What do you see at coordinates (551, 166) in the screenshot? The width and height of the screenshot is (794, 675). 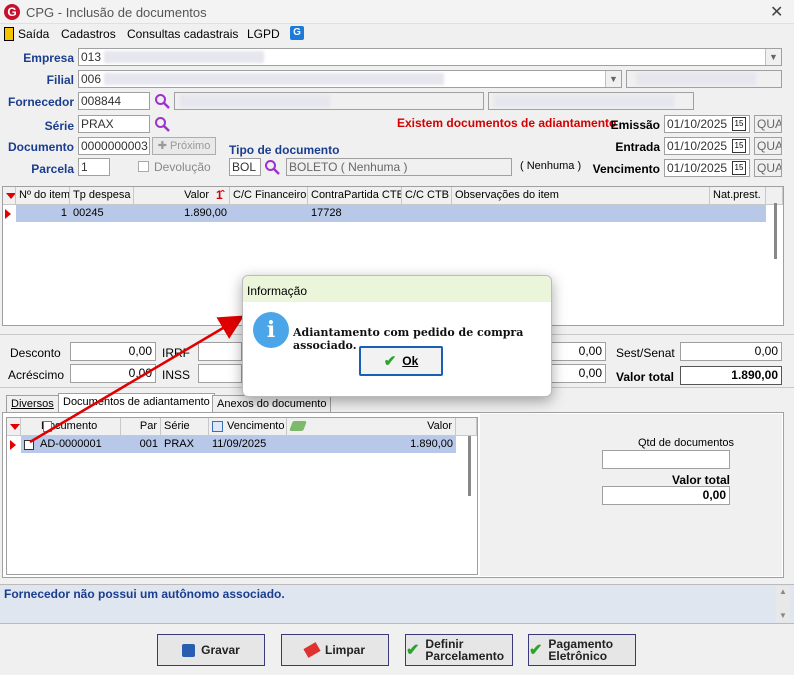 I see `tipo-doc-extra: ( Nenhuma )` at bounding box center [551, 166].